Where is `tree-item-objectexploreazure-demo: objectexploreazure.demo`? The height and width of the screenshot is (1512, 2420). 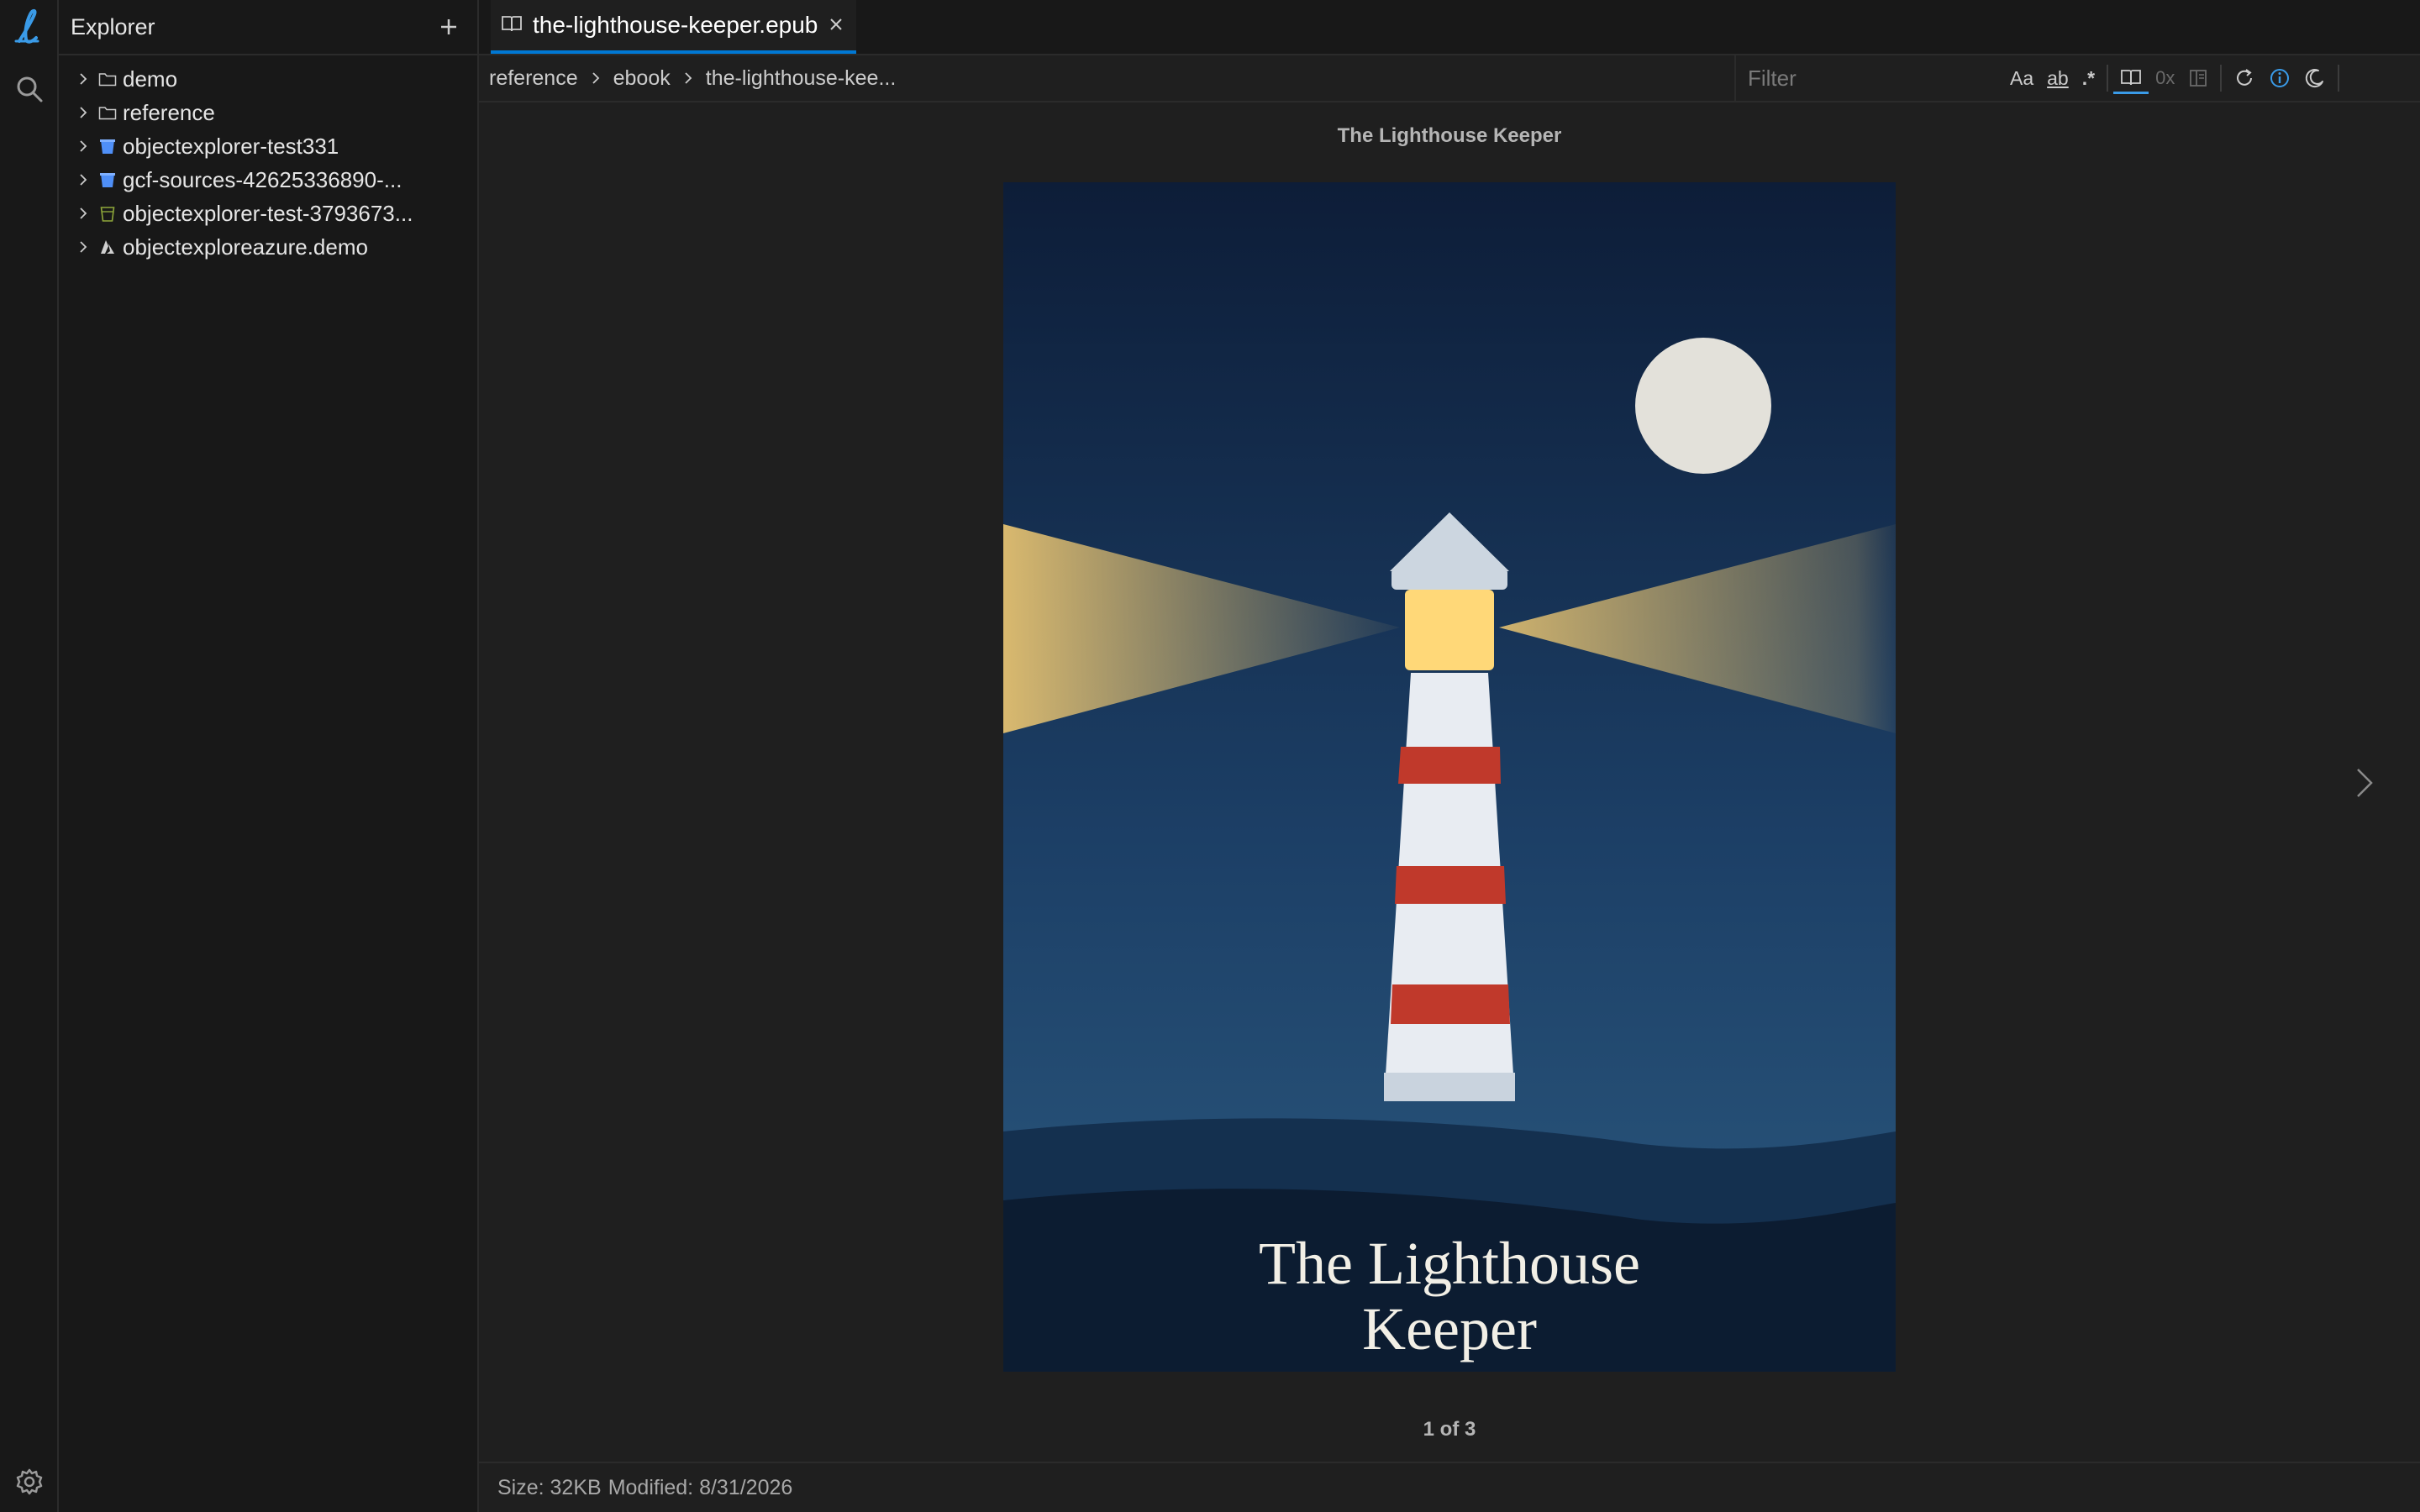 tree-item-objectexploreazure-demo: objectexploreazure.demo is located at coordinates (268, 247).